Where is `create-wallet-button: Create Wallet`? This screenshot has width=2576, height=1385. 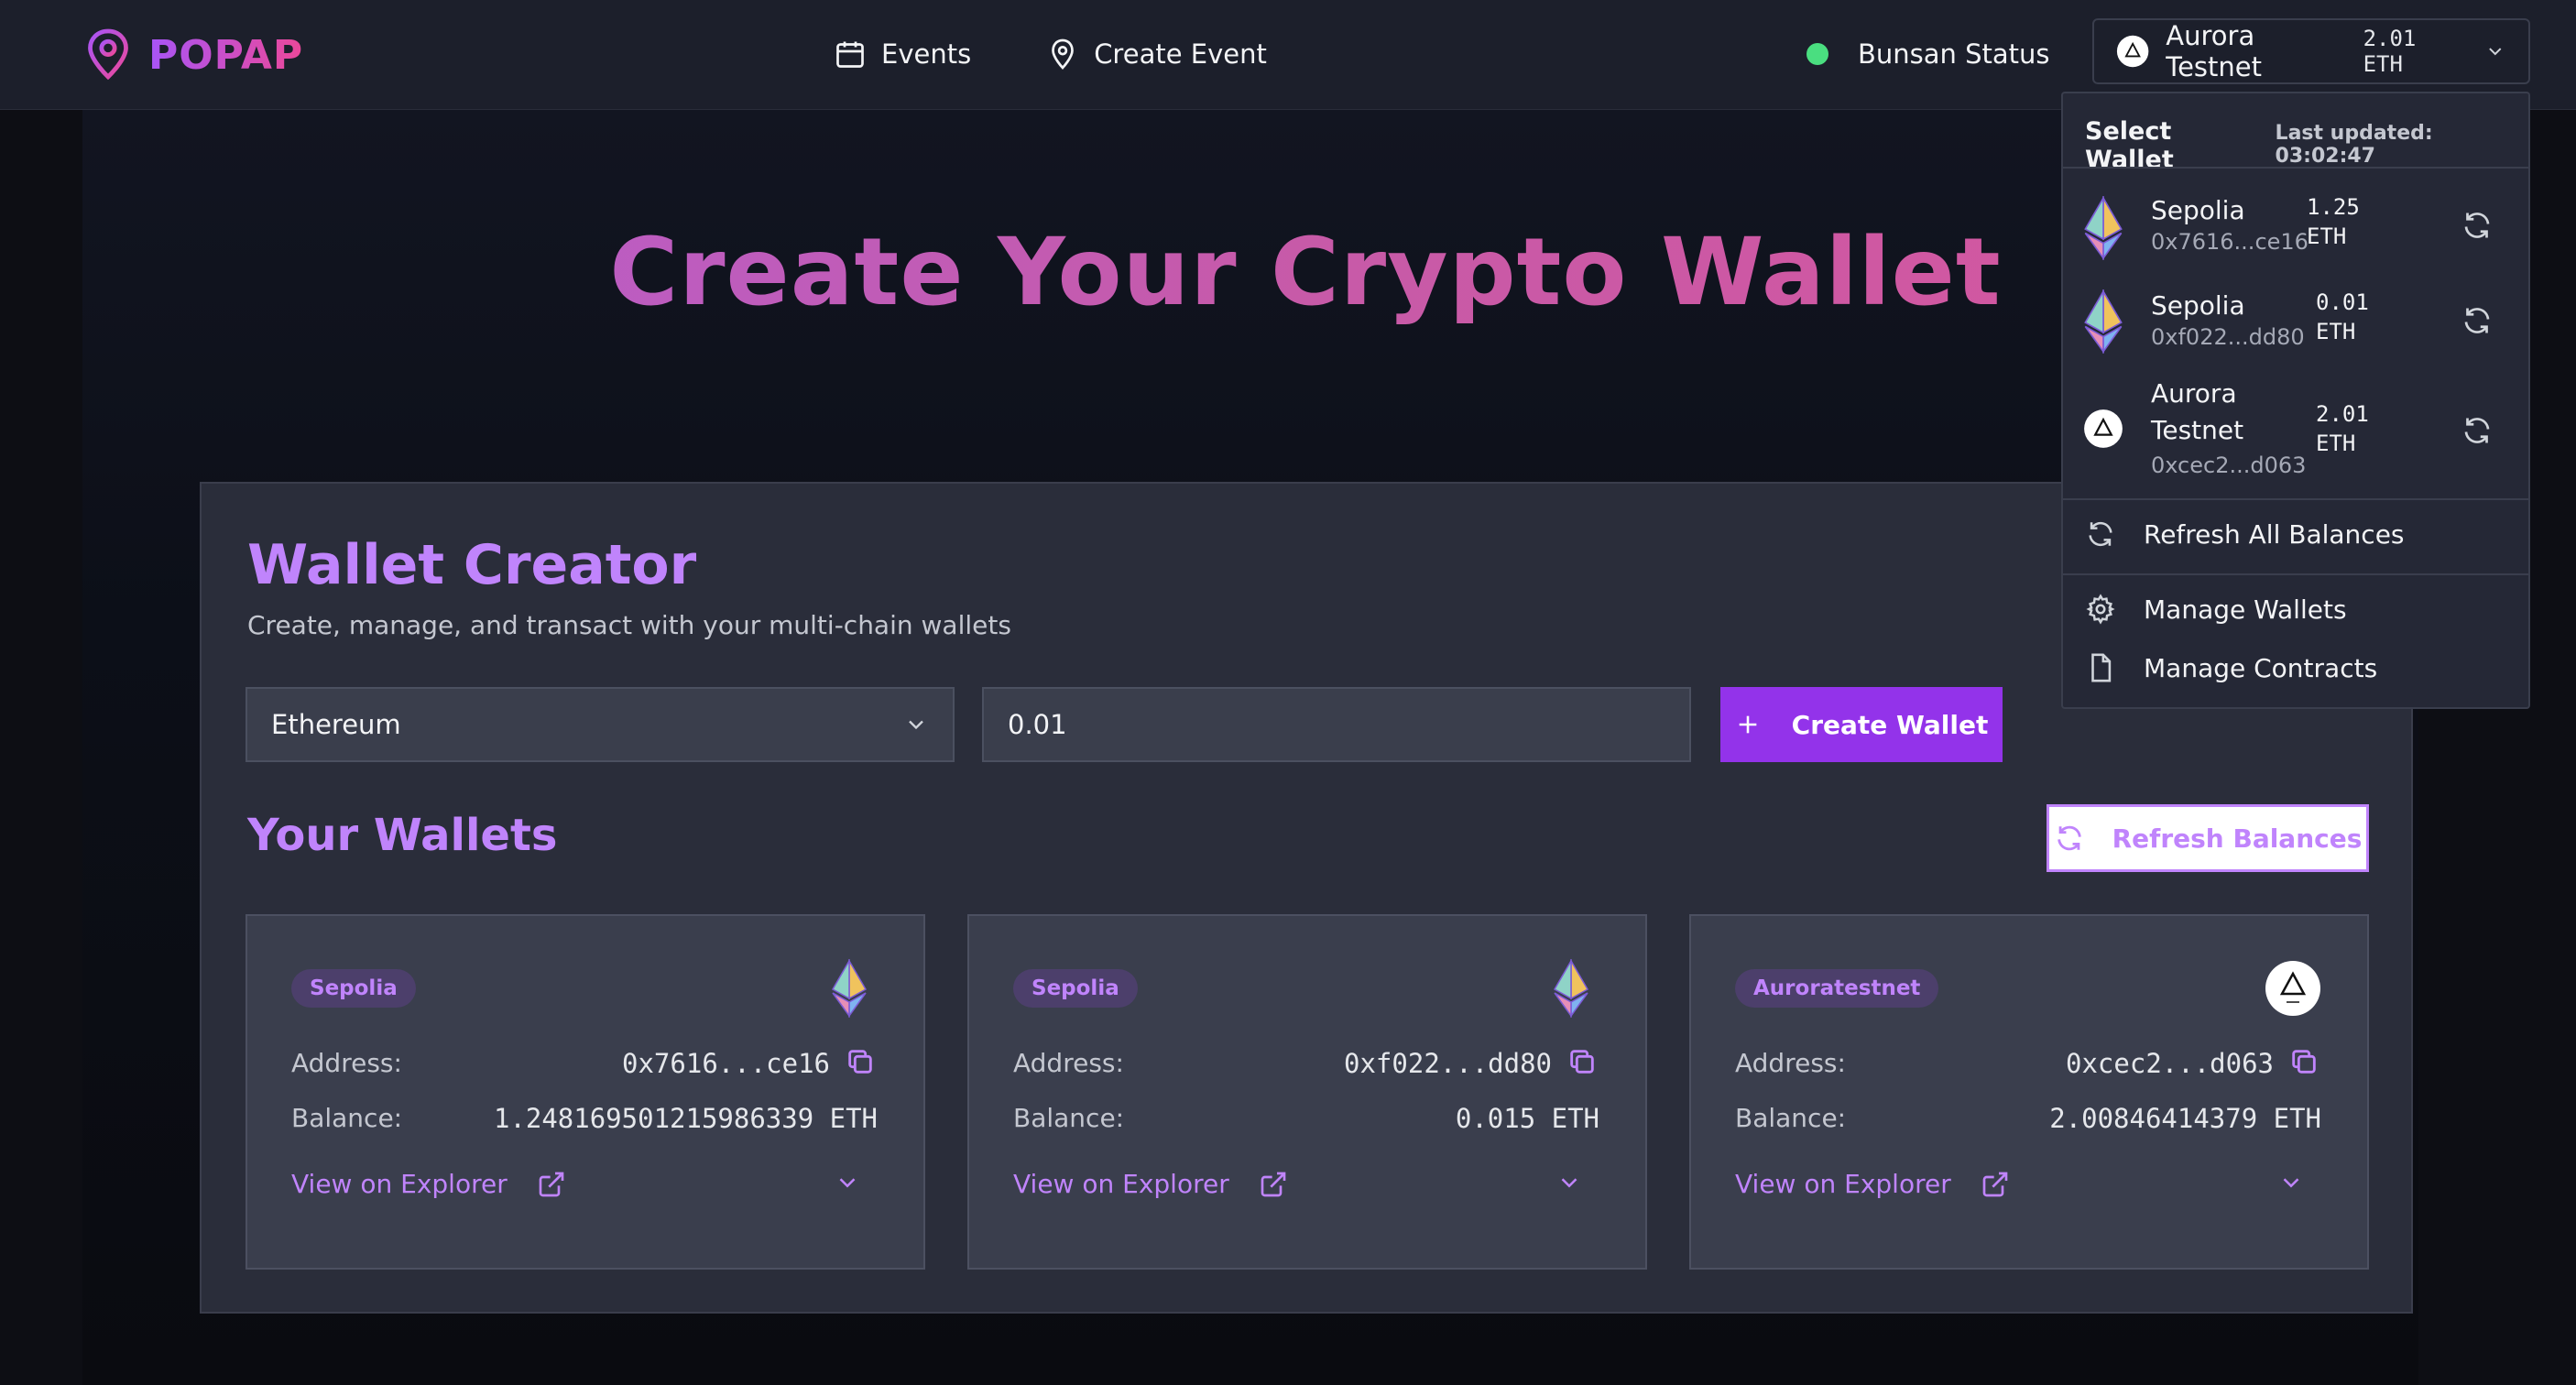
create-wallet-button: Create Wallet is located at coordinates (1862, 724).